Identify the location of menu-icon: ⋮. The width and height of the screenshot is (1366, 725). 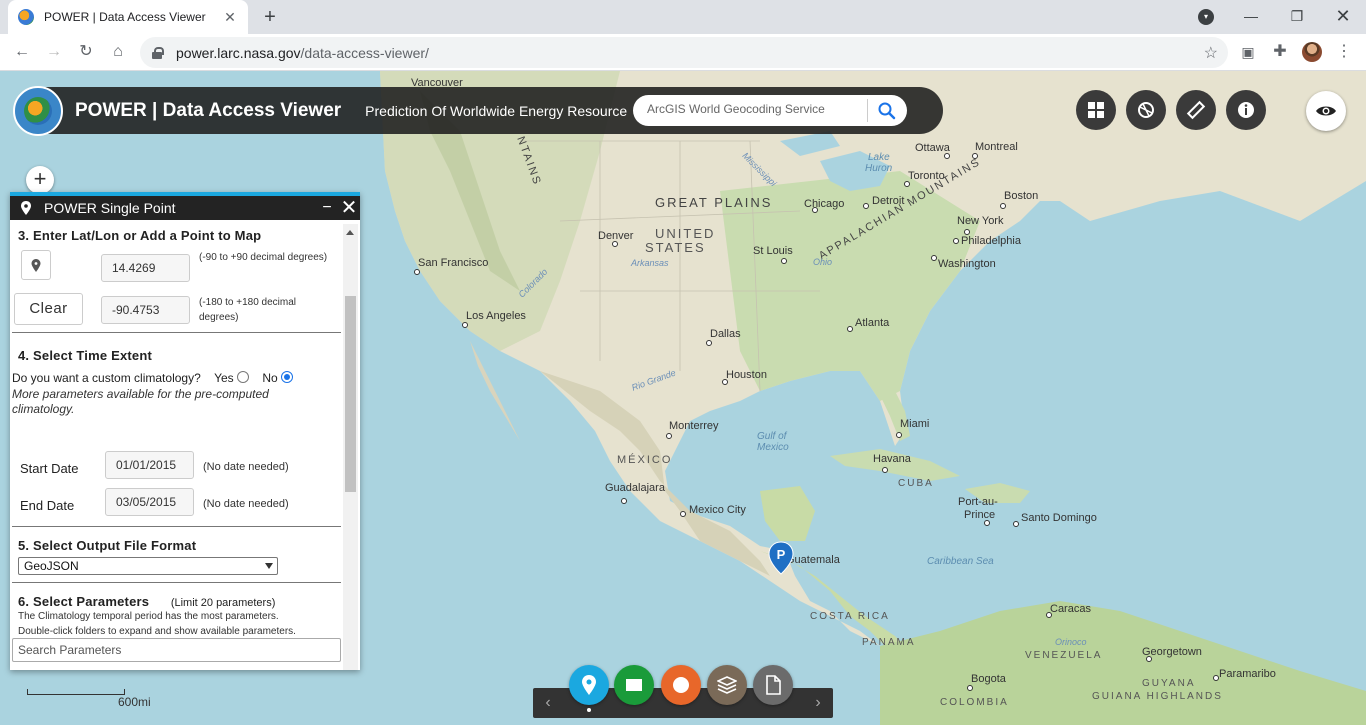
(1344, 52).